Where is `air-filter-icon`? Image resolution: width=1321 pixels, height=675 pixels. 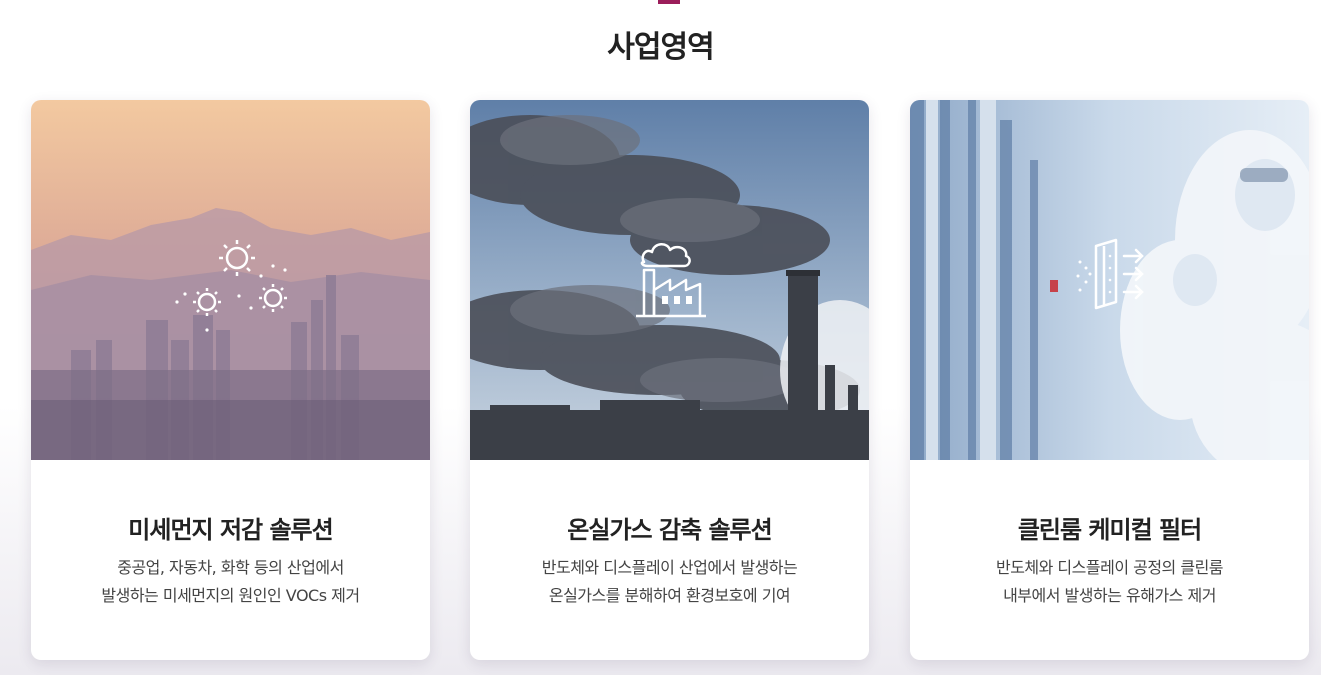
air-filter-icon is located at coordinates (1110, 274).